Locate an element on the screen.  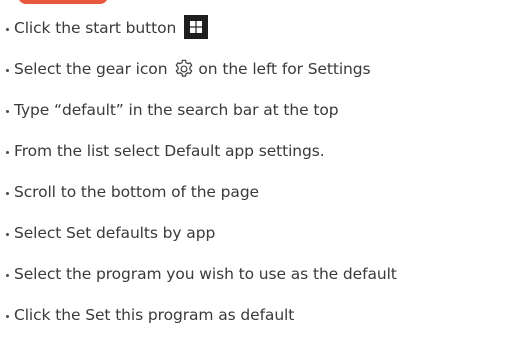
step-1-text: Click the start button is located at coordinates (95, 27).